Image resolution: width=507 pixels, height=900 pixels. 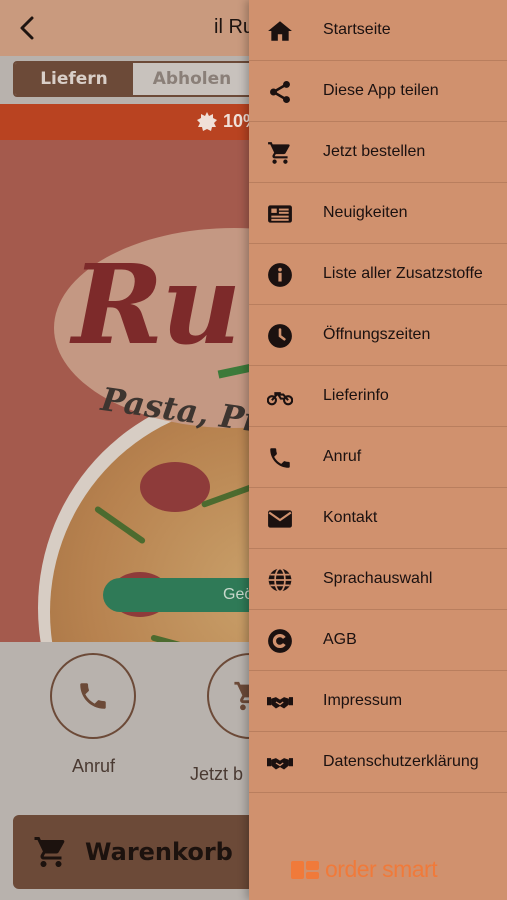 What do you see at coordinates (207, 121) in the screenshot?
I see `badge-icon` at bounding box center [207, 121].